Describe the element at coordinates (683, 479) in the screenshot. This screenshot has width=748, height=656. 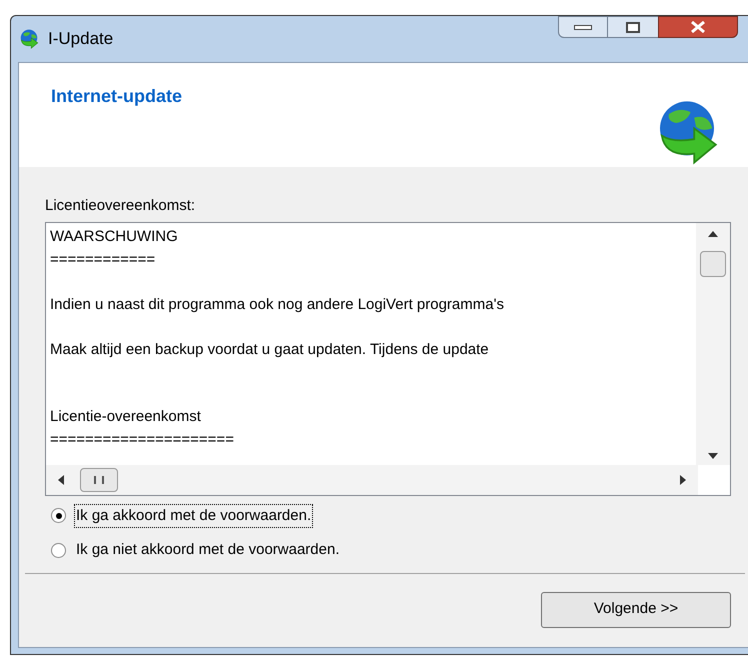
I see `scroll-right-icon` at that location.